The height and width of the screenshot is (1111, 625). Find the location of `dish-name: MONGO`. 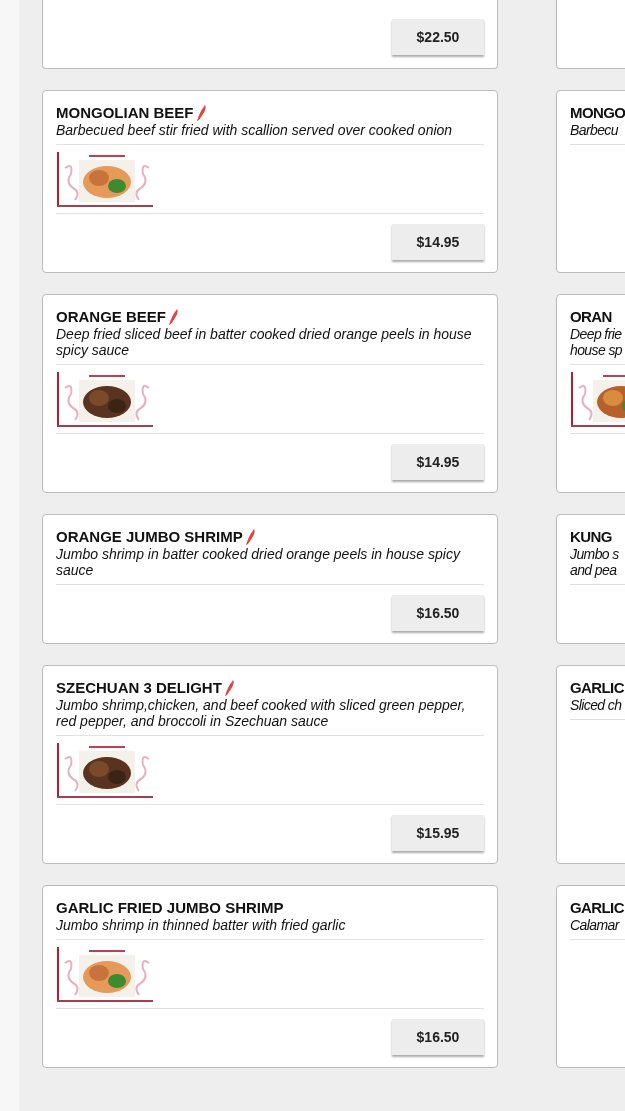

dish-name: MONGO is located at coordinates (597, 113).